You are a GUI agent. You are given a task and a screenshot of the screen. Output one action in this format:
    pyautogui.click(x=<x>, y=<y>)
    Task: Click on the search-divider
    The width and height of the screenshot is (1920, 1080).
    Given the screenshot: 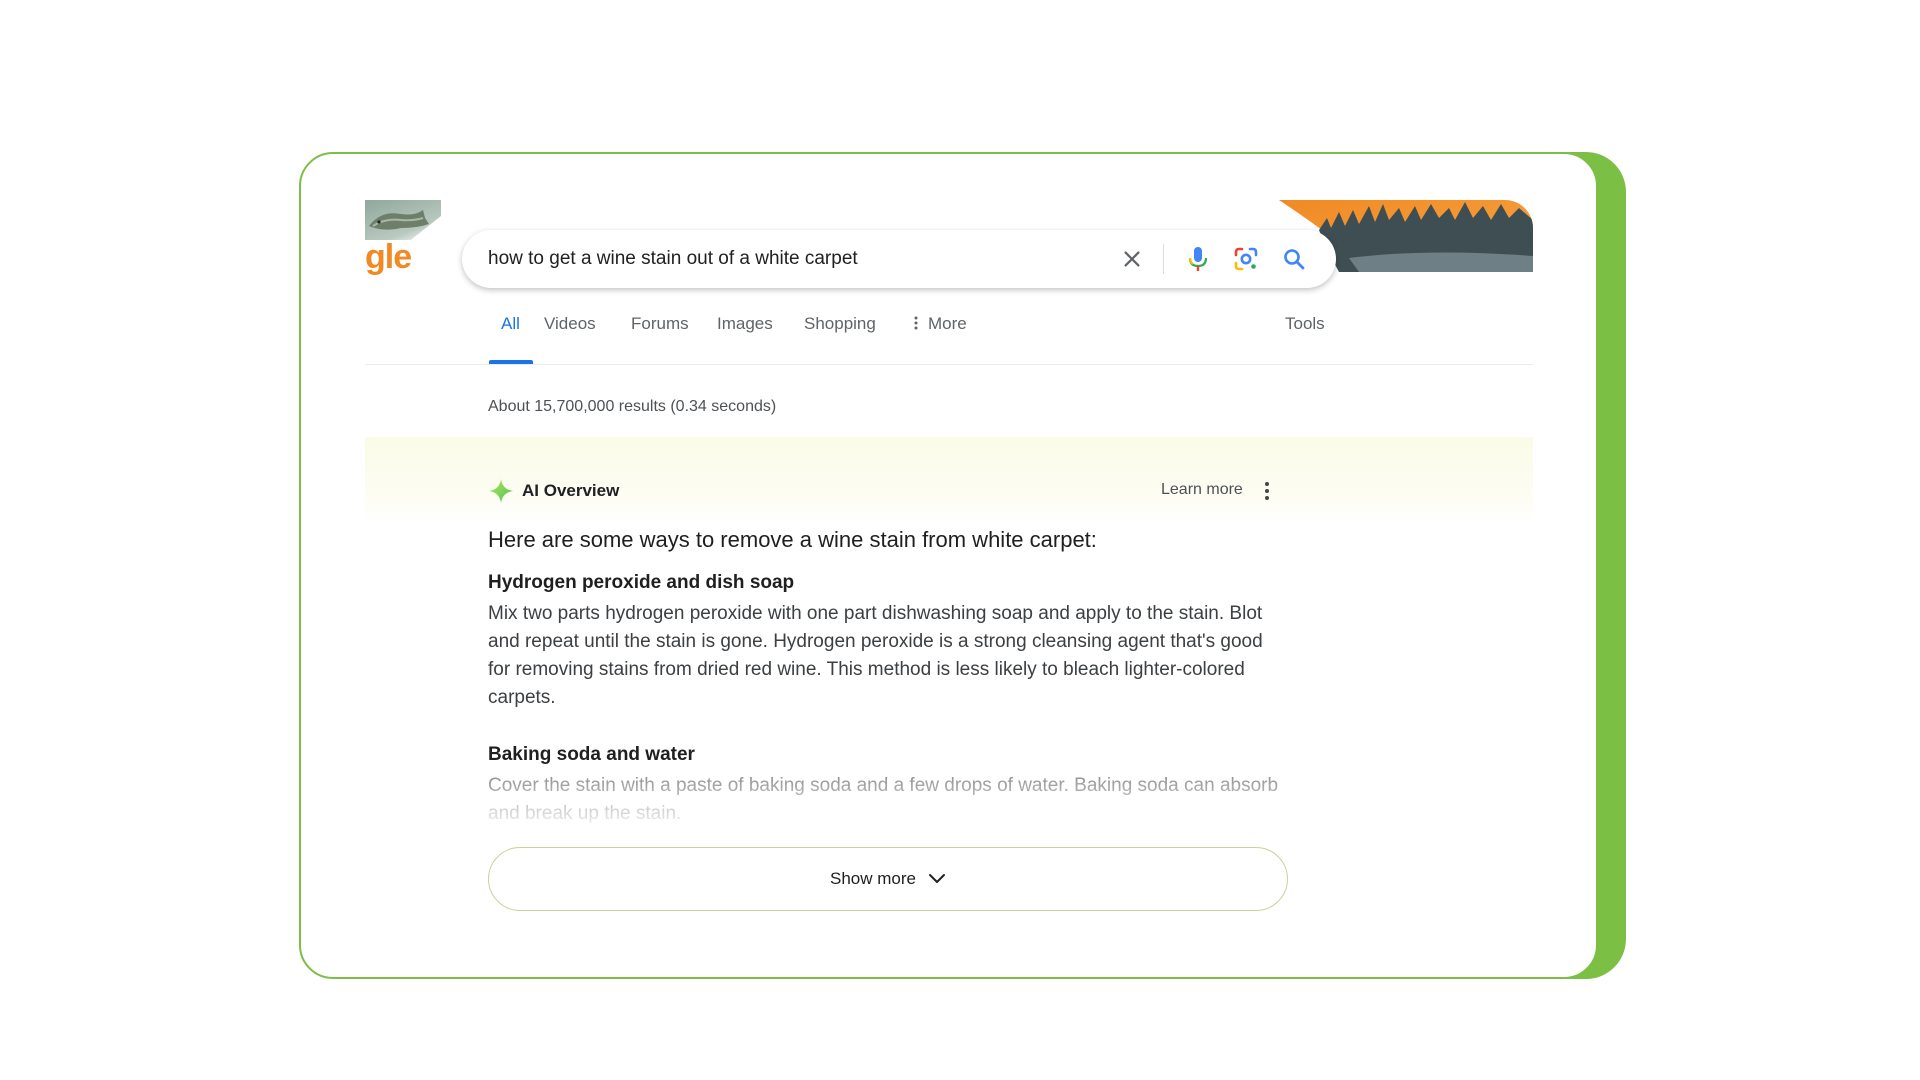 What is the action you would take?
    pyautogui.click(x=1163, y=259)
    